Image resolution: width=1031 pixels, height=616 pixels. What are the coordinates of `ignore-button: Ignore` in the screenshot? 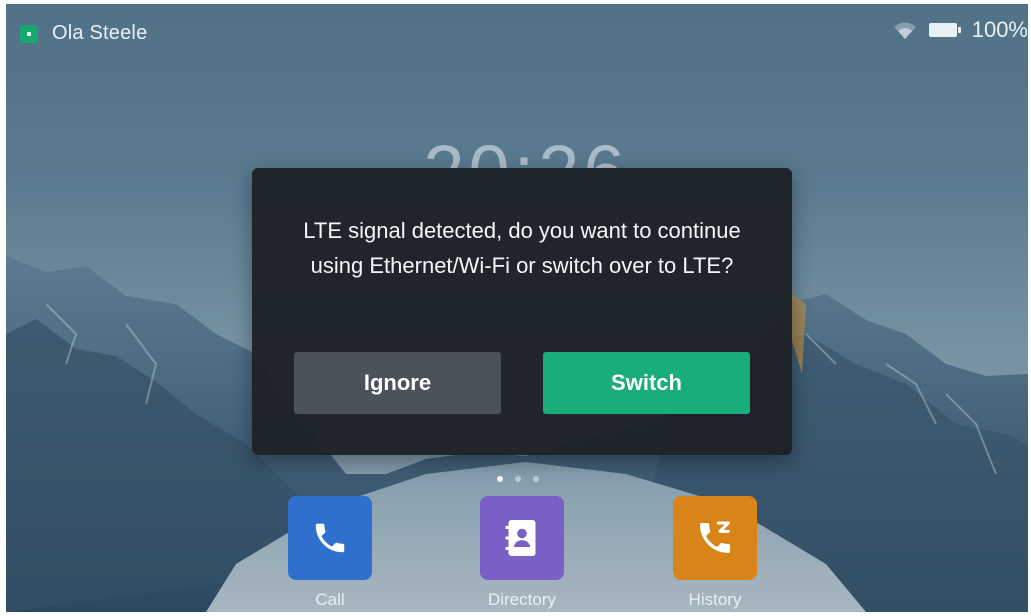 It's located at (397, 383).